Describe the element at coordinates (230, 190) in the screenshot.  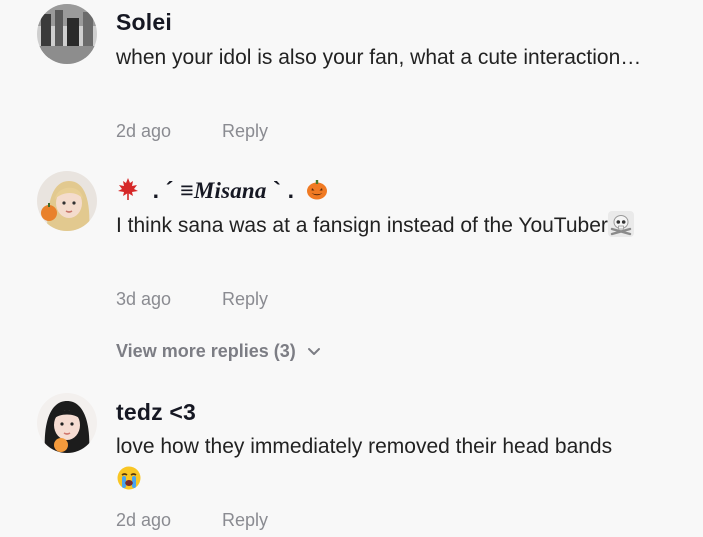
I see `username-text: Misana` at that location.